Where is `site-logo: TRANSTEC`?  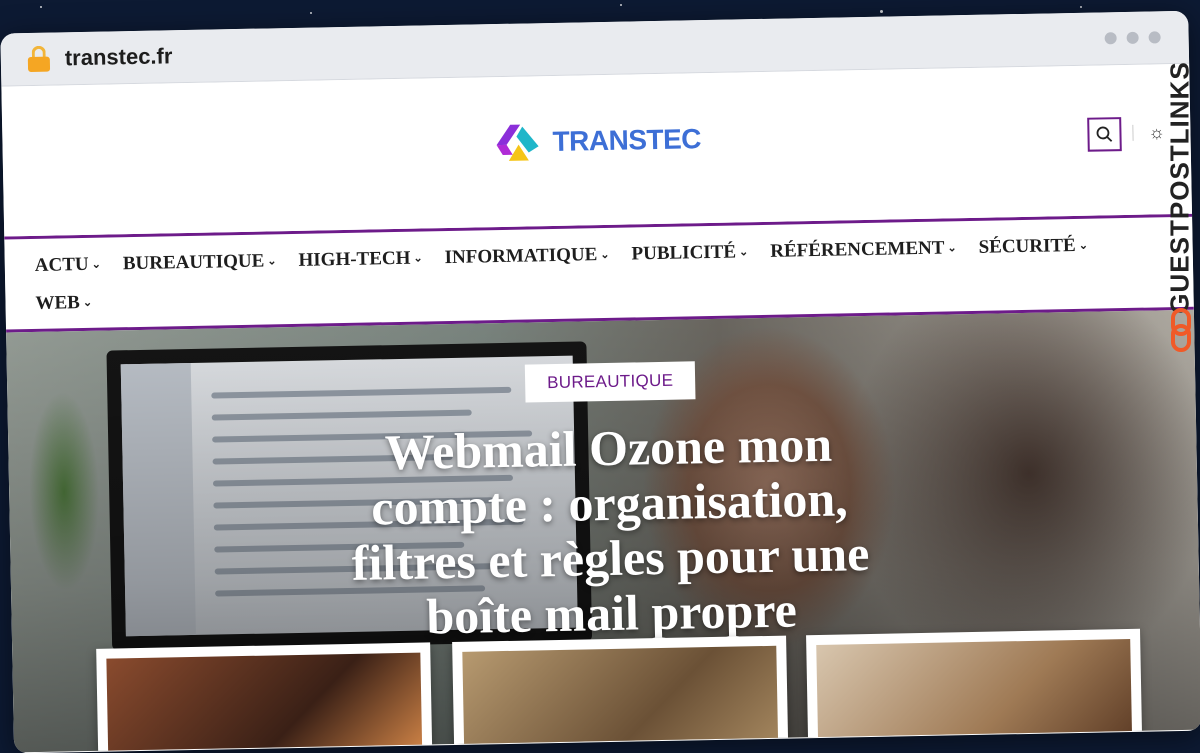
site-logo: TRANSTEC is located at coordinates (596, 141).